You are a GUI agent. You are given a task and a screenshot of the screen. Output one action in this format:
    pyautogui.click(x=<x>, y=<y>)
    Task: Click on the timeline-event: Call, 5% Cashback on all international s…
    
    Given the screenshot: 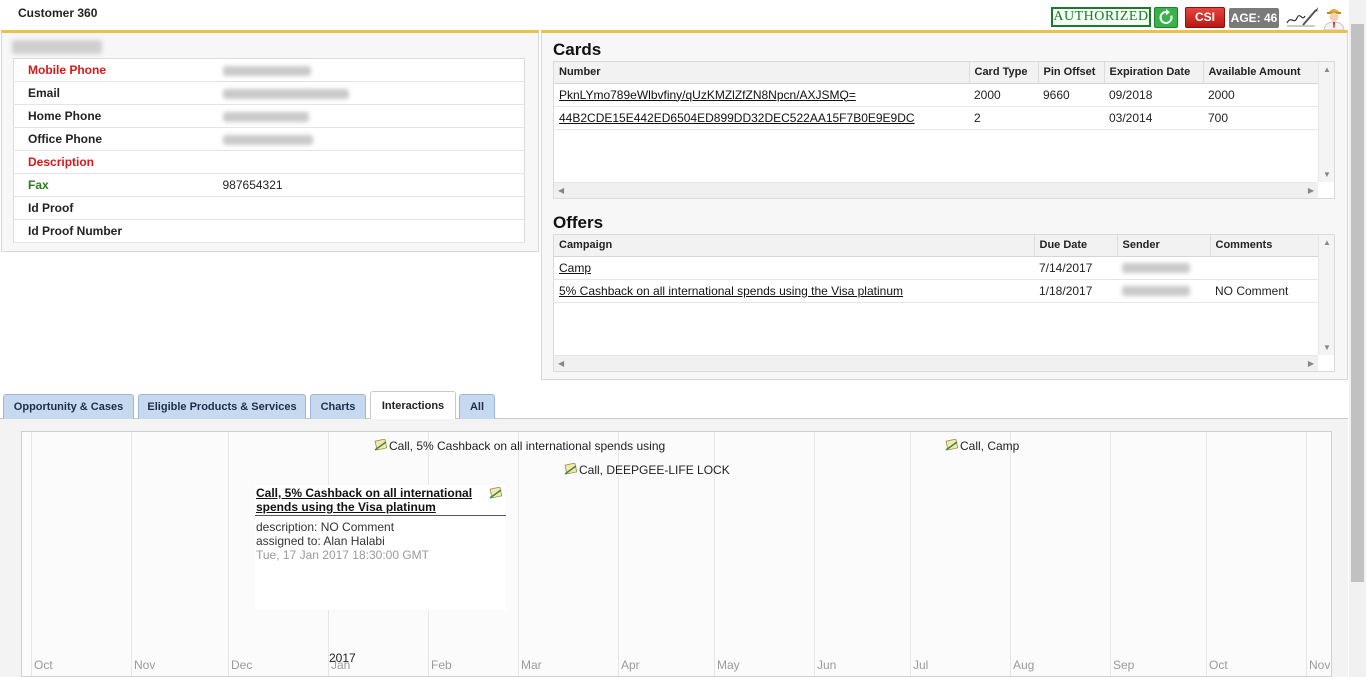 What is the action you would take?
    pyautogui.click(x=519, y=446)
    